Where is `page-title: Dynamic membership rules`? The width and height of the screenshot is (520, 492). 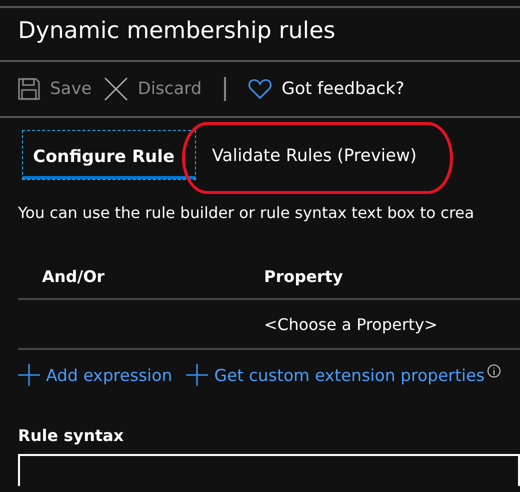 page-title: Dynamic membership rules is located at coordinates (176, 31).